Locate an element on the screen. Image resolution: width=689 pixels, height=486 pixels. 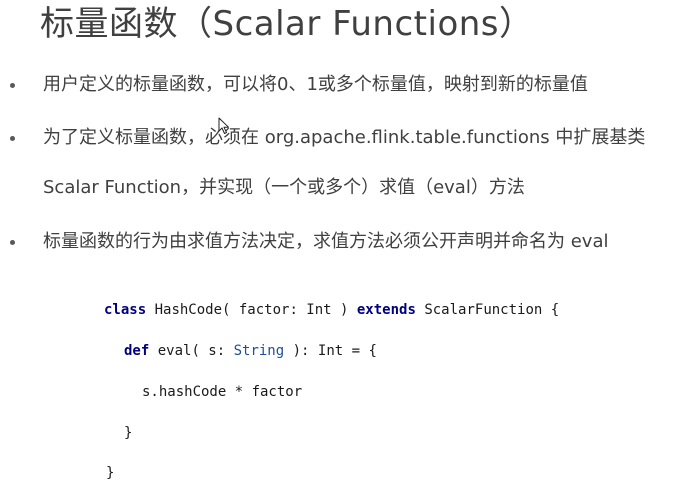
code-line-close-inner: } is located at coordinates (128, 433).